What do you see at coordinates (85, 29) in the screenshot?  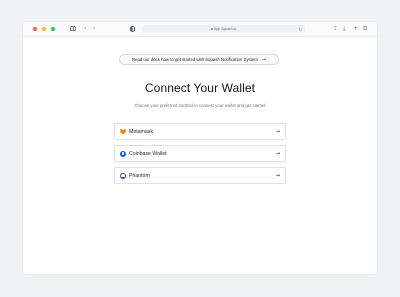 I see `chevron-left-icon: ‹` at bounding box center [85, 29].